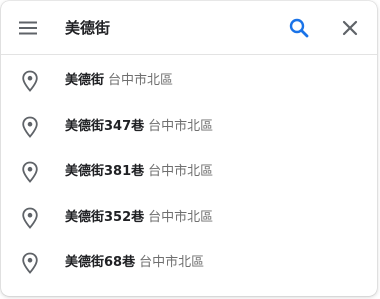 This screenshot has height=299, width=380. I want to click on suggestion-label: 美德街352巷 台中市北區, so click(139, 218).